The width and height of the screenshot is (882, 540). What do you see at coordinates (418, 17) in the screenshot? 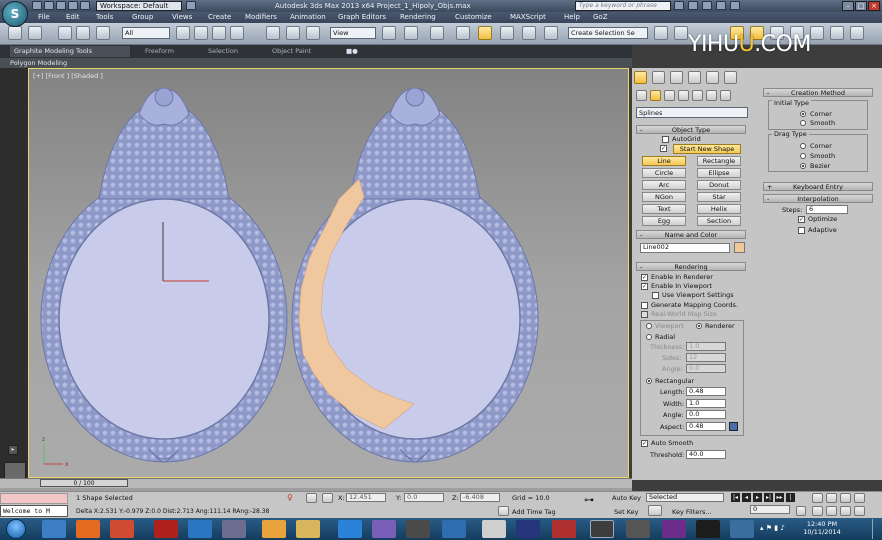
I see `menu-rendering: Rendering` at bounding box center [418, 17].